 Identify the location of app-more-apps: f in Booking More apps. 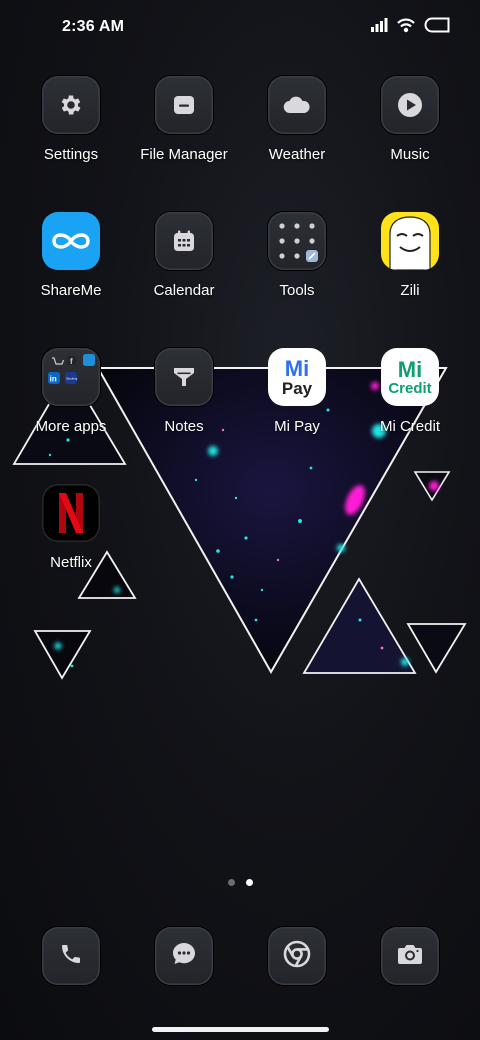
(71, 408).